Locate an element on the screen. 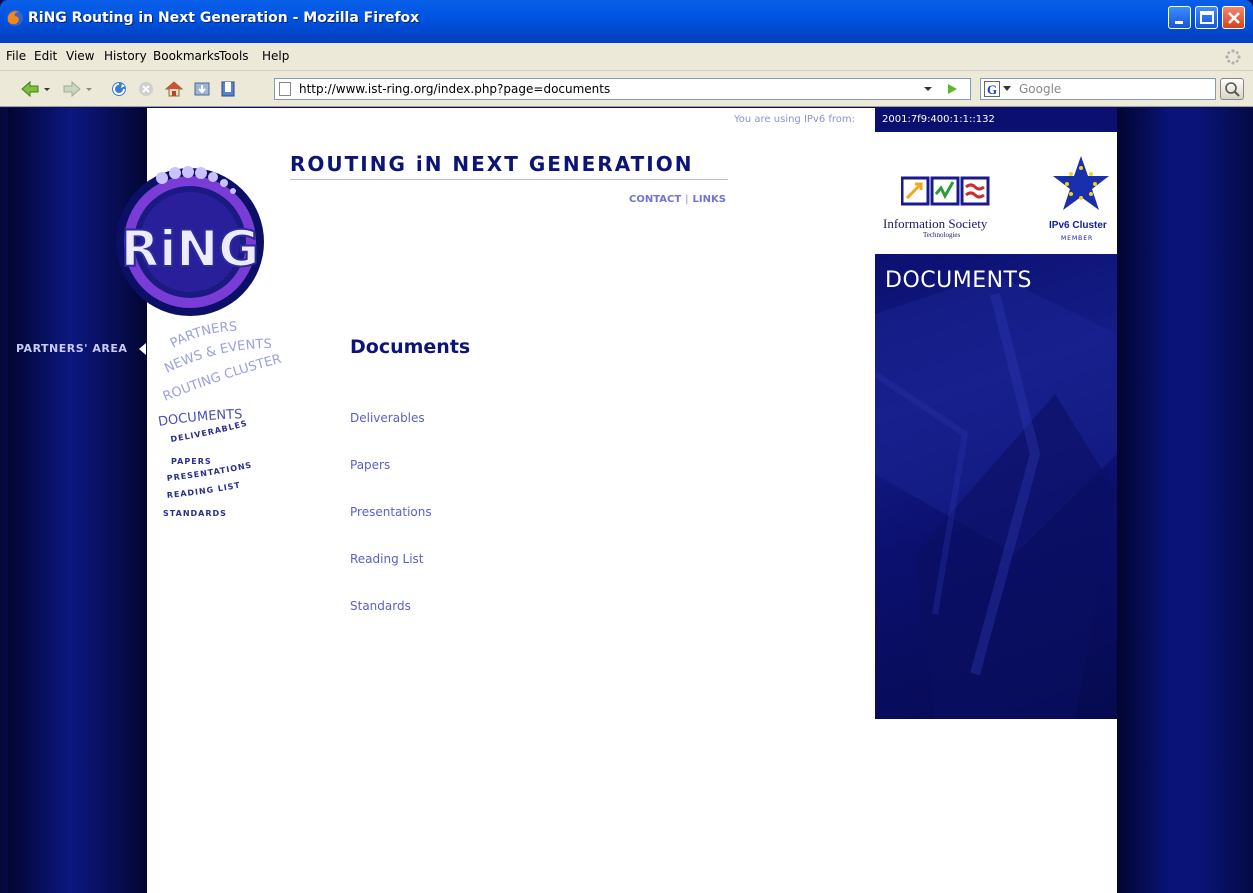 The width and height of the screenshot is (1253, 893). reload-button is located at coordinates (119, 89).